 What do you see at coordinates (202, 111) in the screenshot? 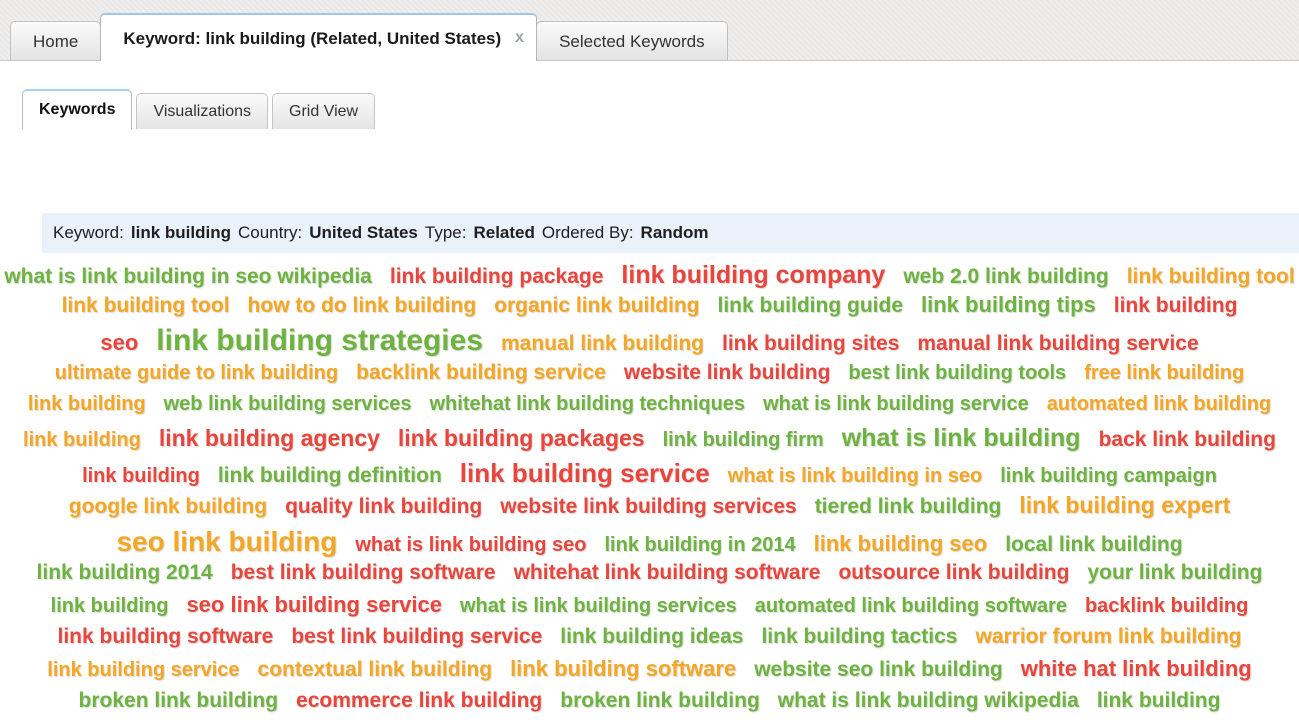
I see `tab-visualizations: Visualizations` at bounding box center [202, 111].